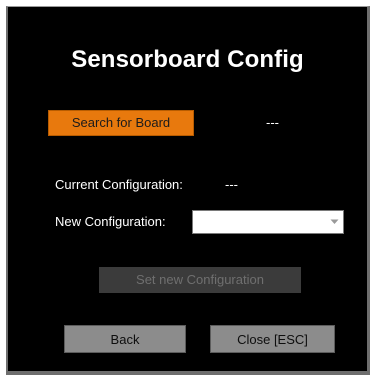  I want to click on set-new-config-button: Set new Configuration, so click(200, 280).